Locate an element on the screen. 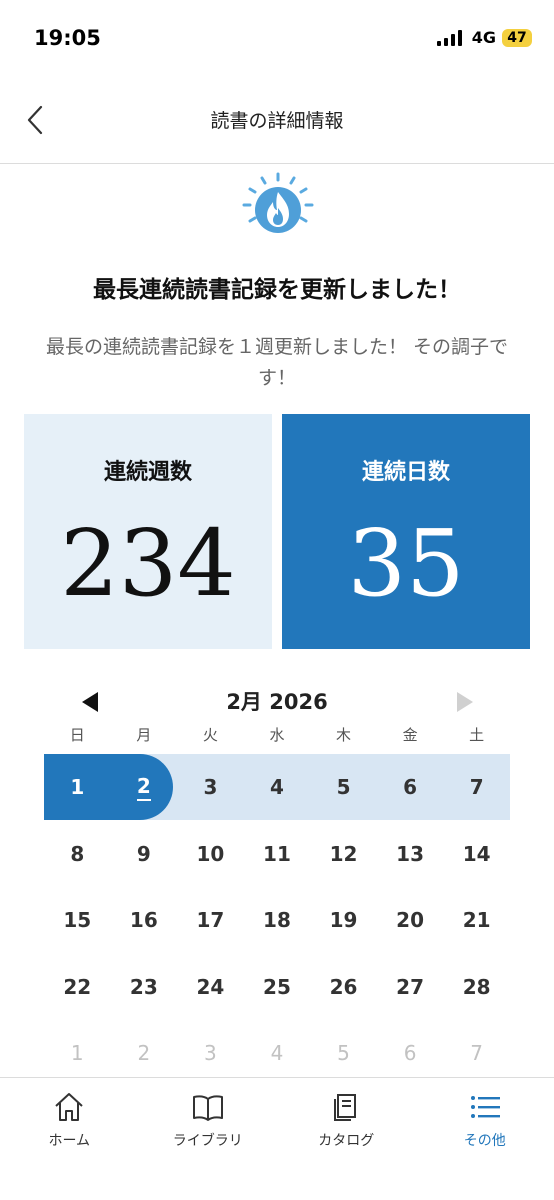 The image size is (554, 1200). calendar-day-number: 24 is located at coordinates (210, 986).